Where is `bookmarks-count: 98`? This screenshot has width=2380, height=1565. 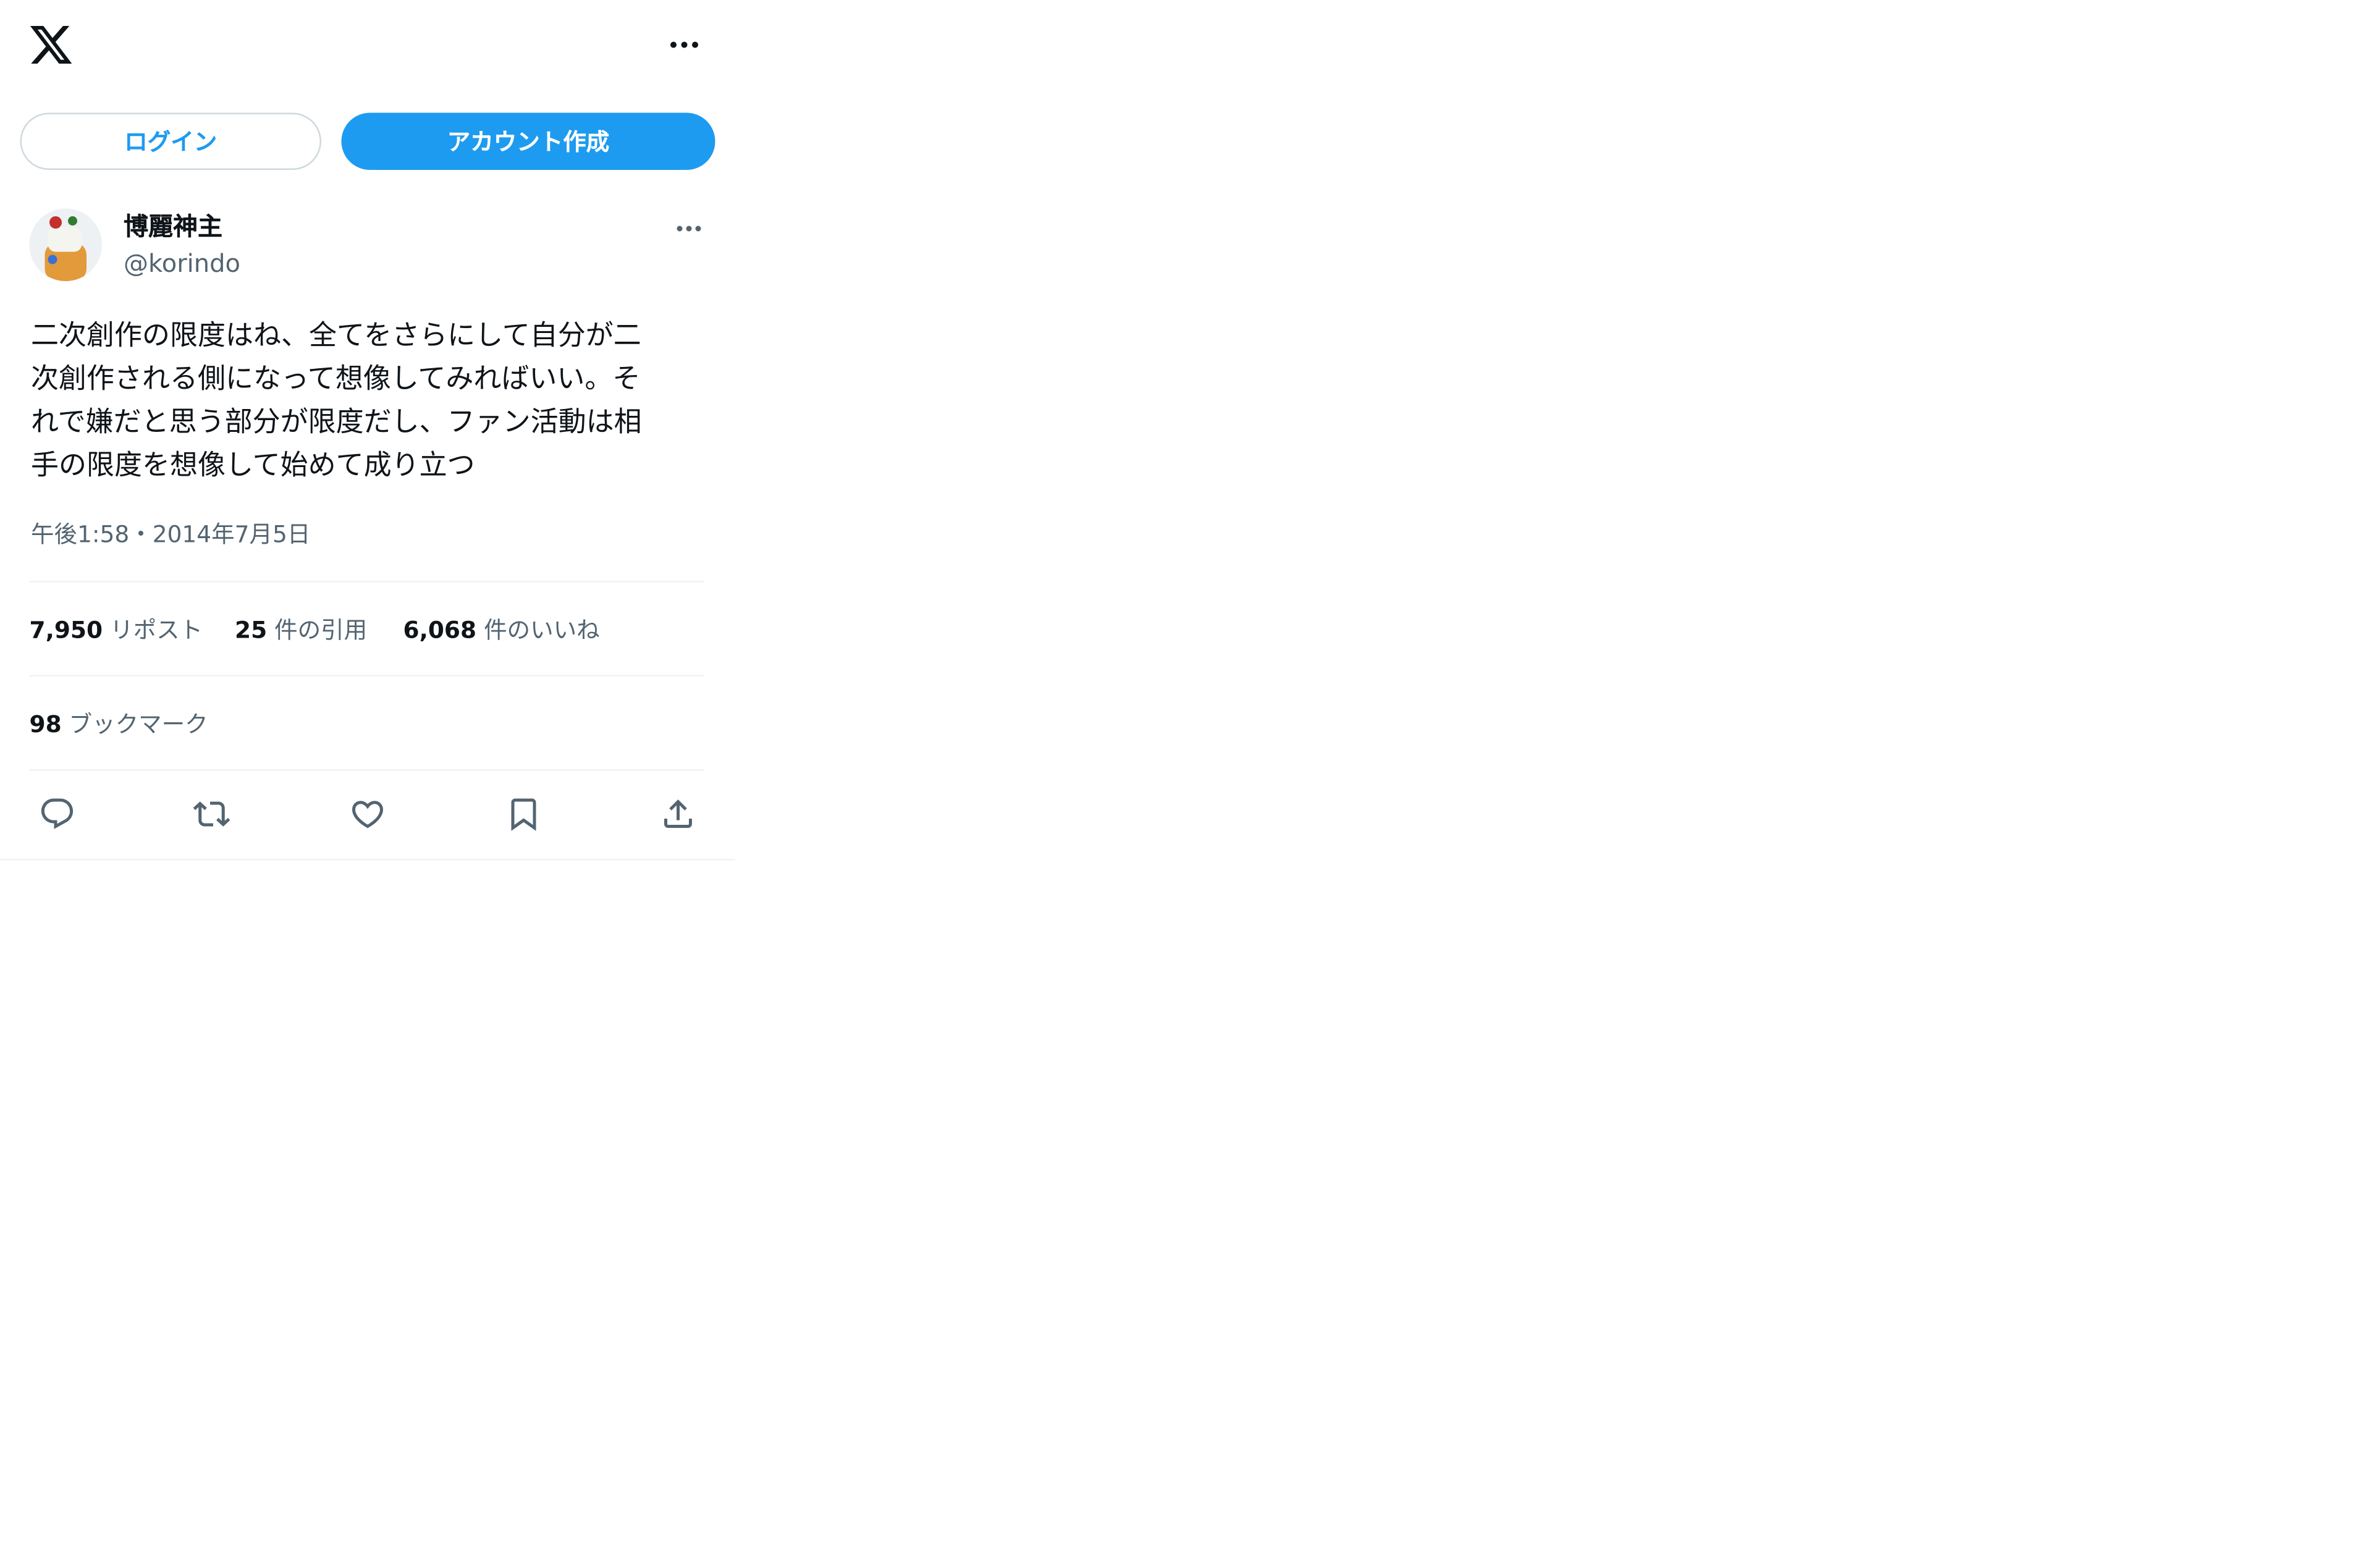 bookmarks-count: 98 is located at coordinates (45, 724).